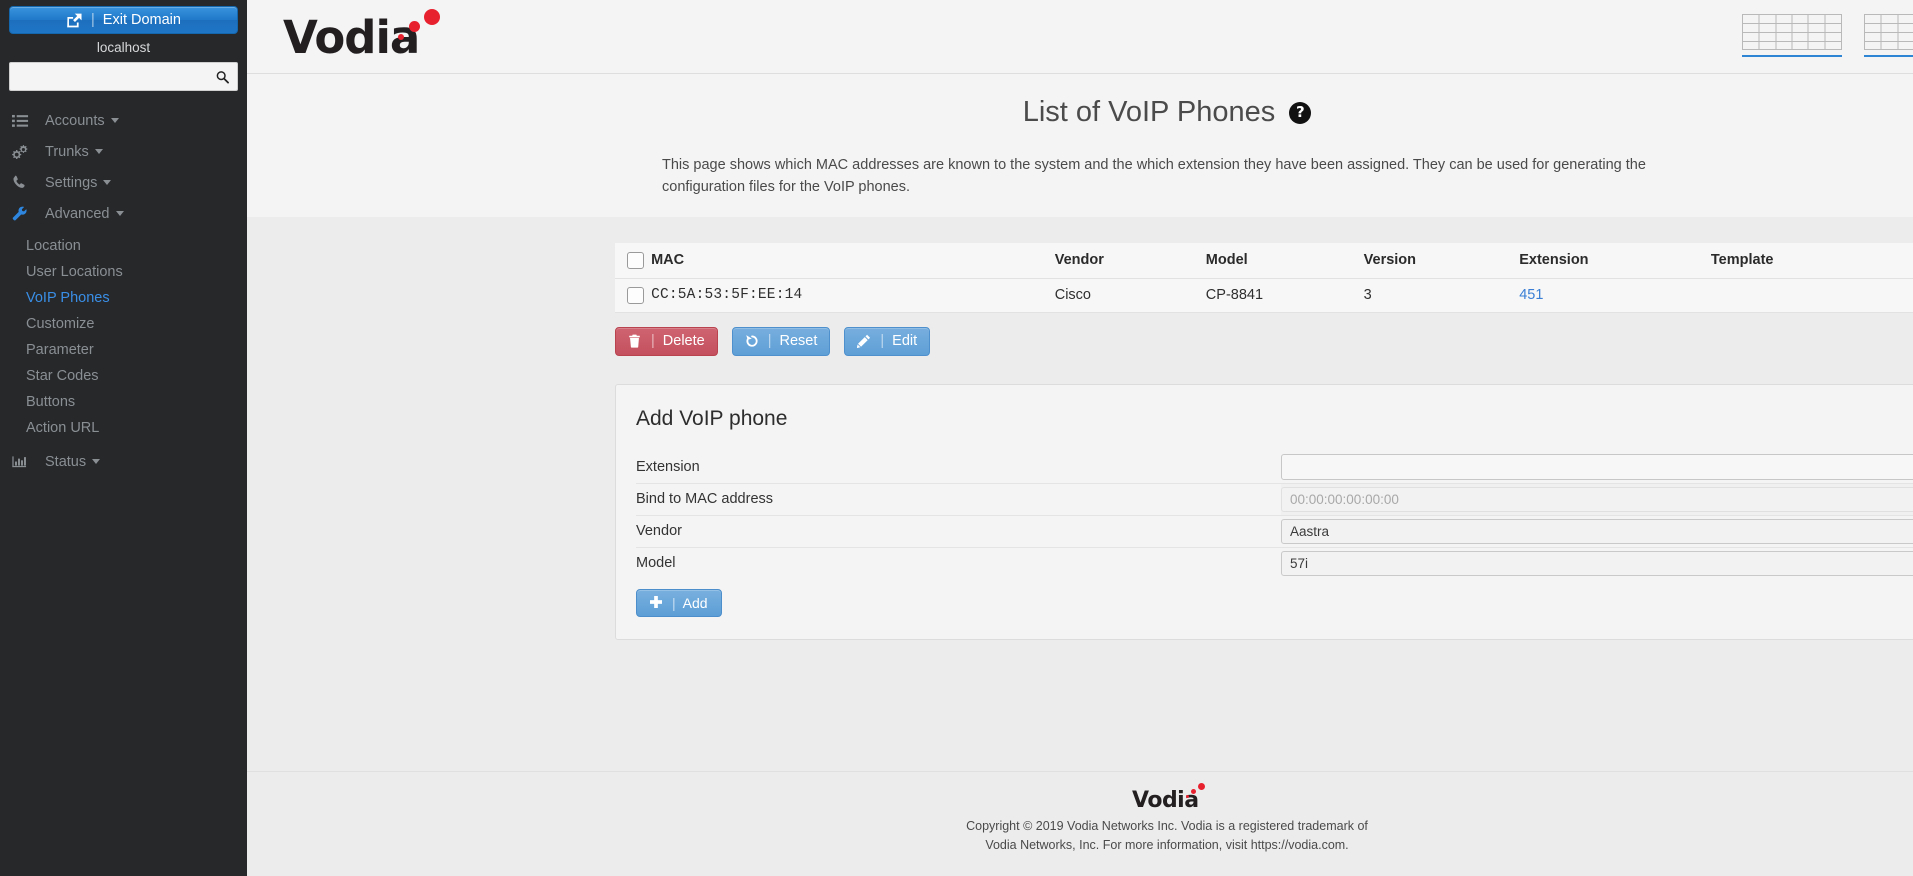  Describe the element at coordinates (123, 376) in the screenshot. I see `sidebar-item-star-codes: Star Codes` at that location.